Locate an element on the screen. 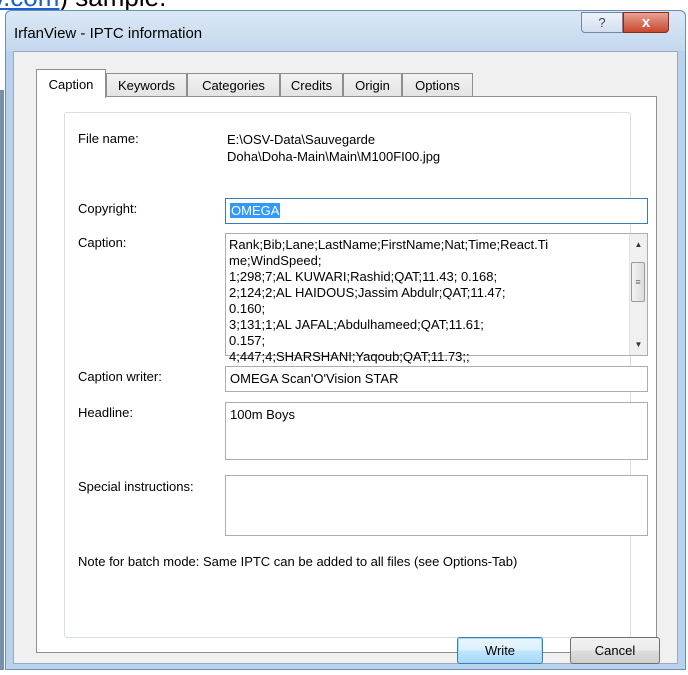 Image resolution: width=688 pixels, height=675 pixels. tab-origin: Origin is located at coordinates (372, 85).